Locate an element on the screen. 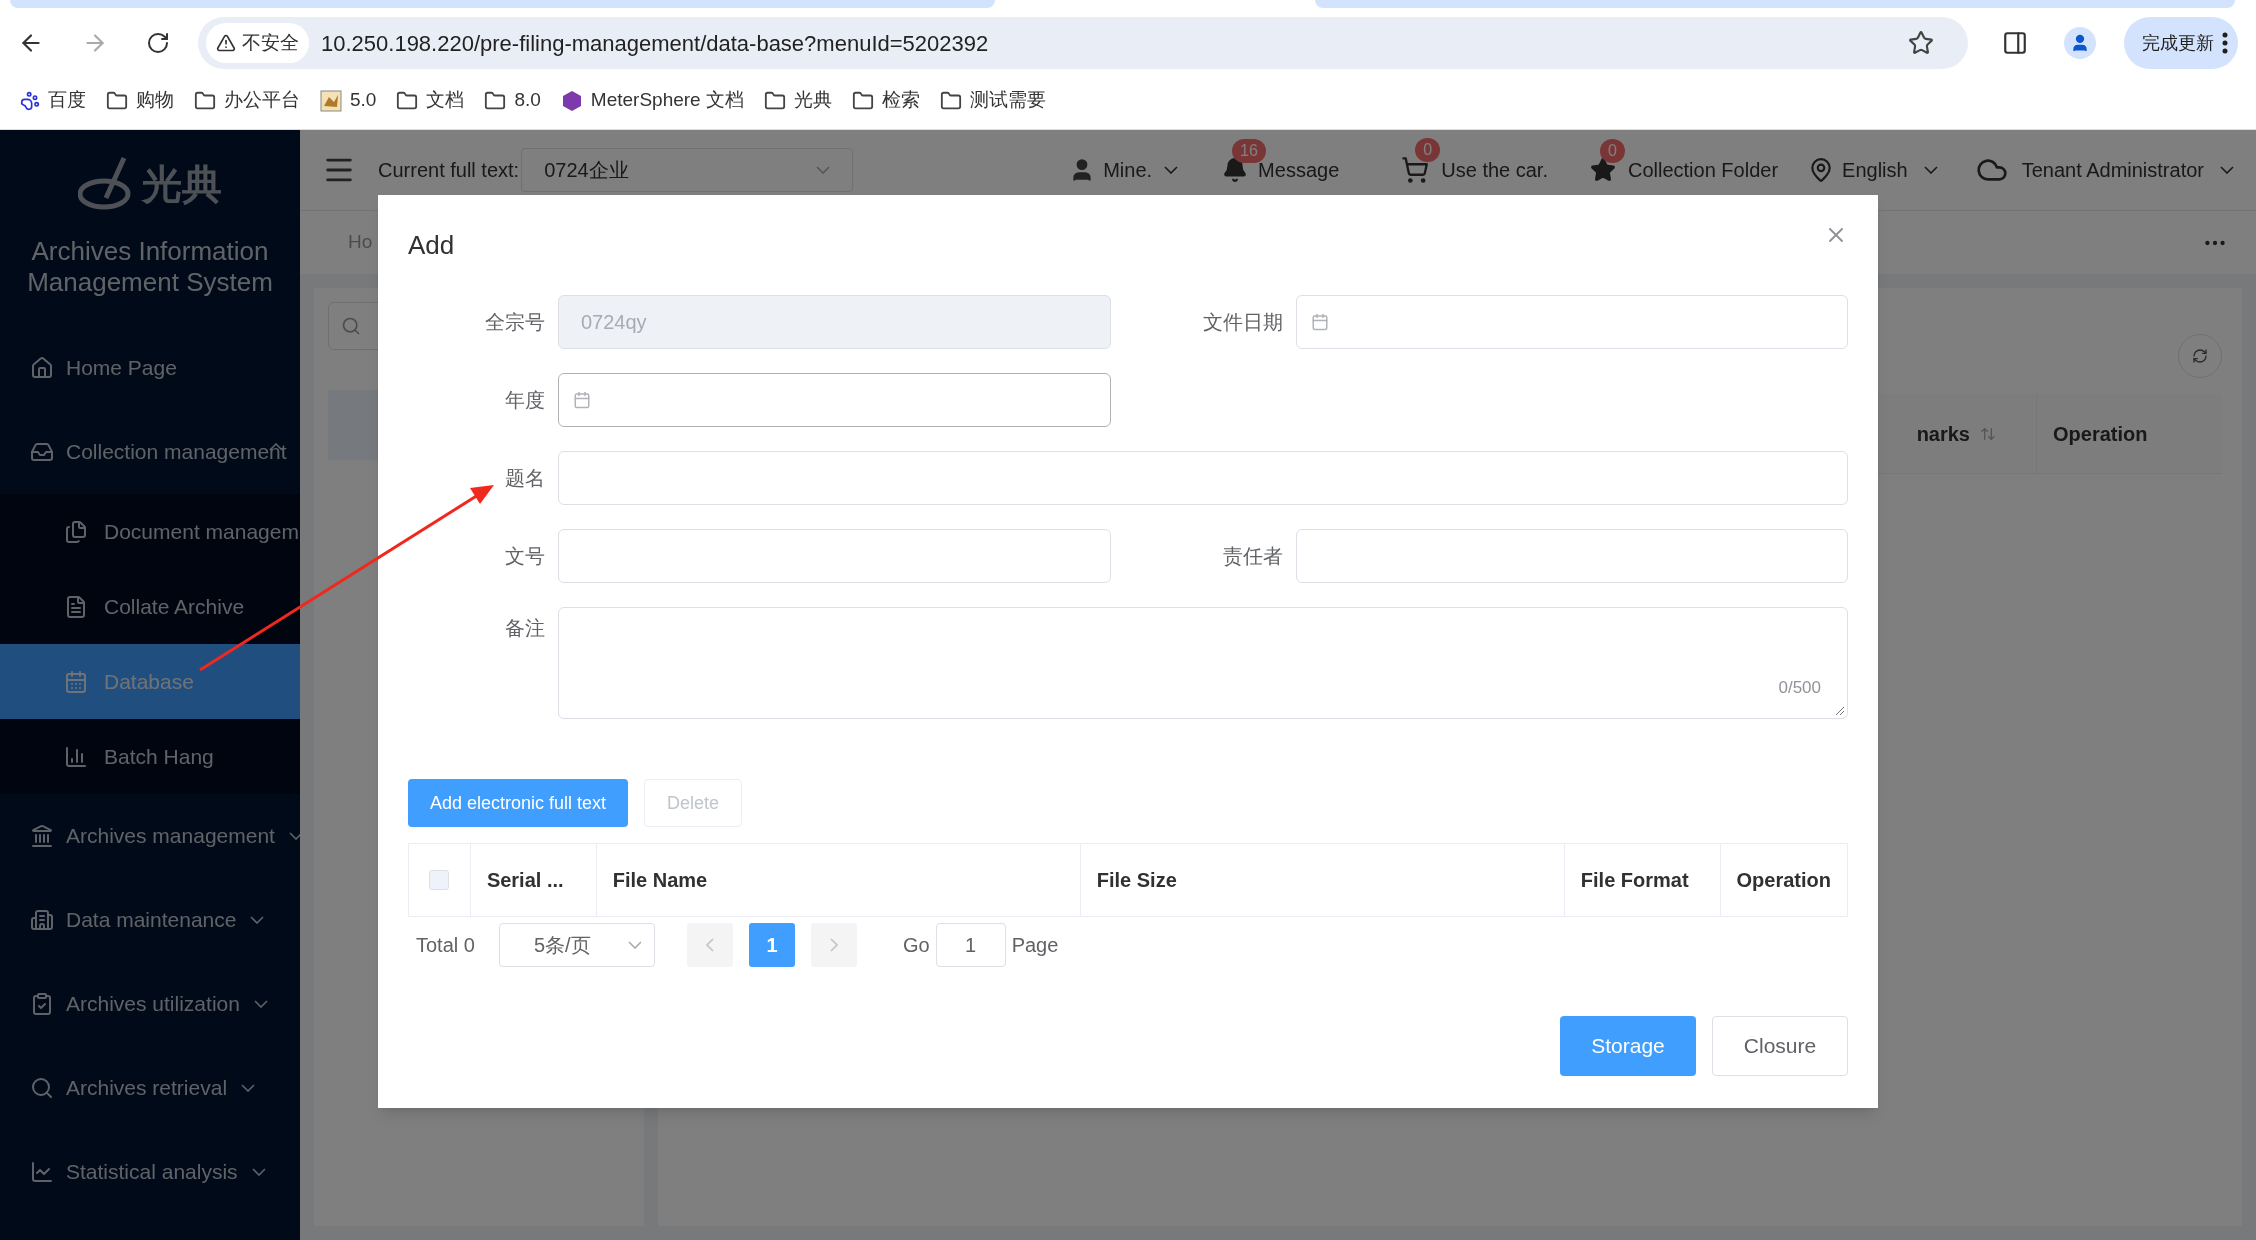  bookmark-link: 办公平台 is located at coordinates (262, 100).